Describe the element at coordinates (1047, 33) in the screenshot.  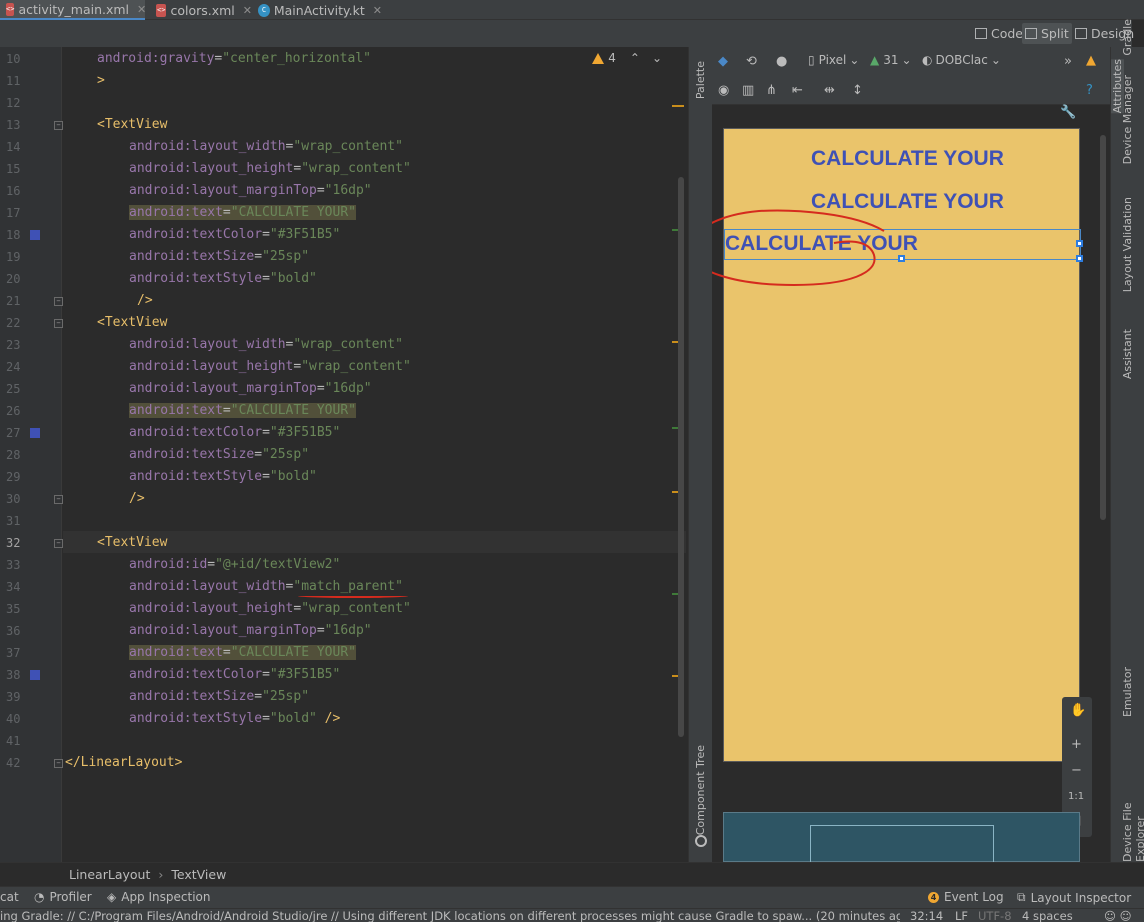
I see `split-mode-button: Split` at that location.